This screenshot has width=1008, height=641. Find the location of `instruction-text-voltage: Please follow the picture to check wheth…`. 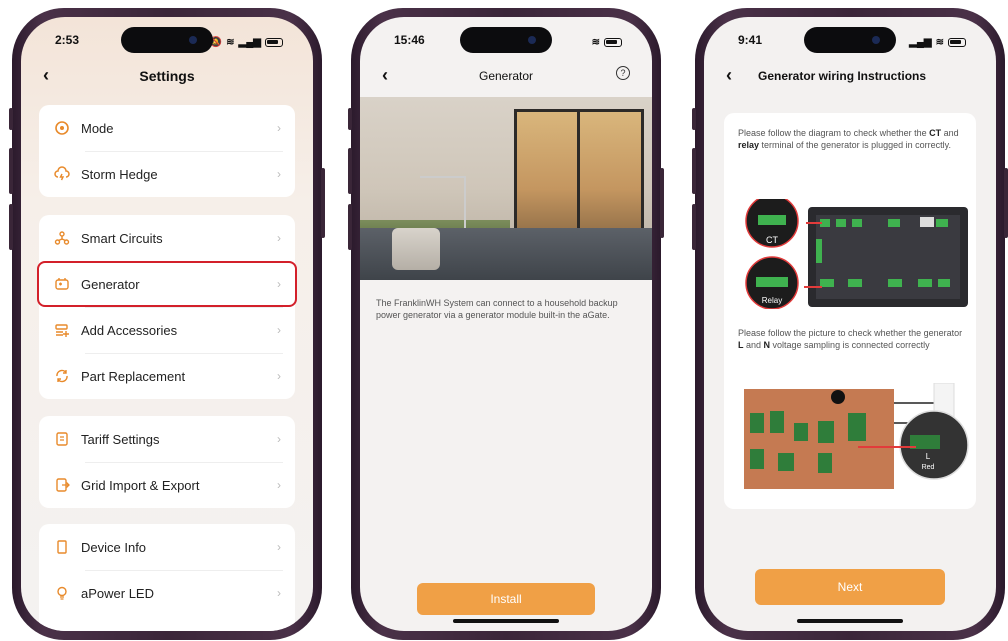

instruction-text-voltage: Please follow the picture to check wheth… is located at coordinates (850, 339).